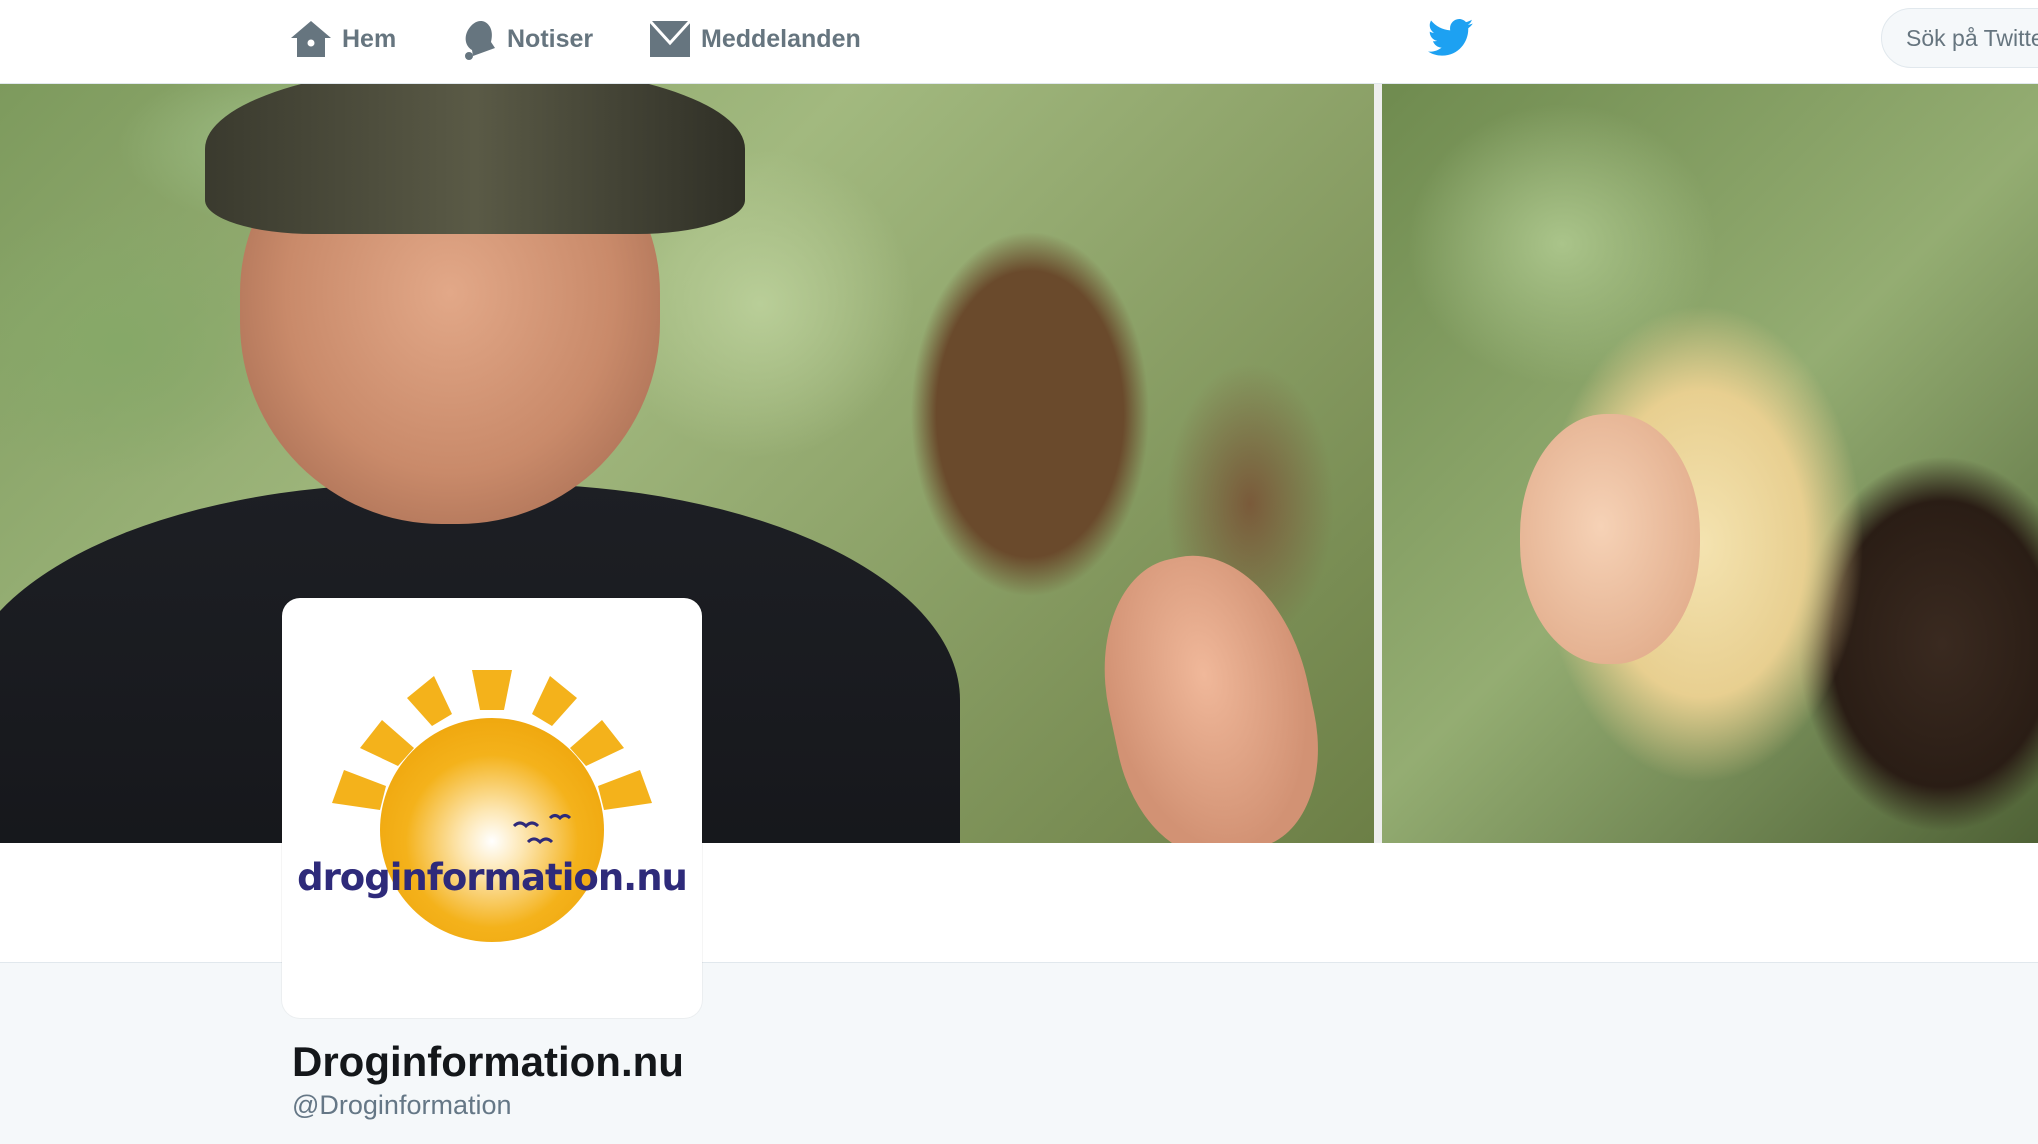 The height and width of the screenshot is (1144, 2038). What do you see at coordinates (1378, 463) in the screenshot?
I see `banner-divider` at bounding box center [1378, 463].